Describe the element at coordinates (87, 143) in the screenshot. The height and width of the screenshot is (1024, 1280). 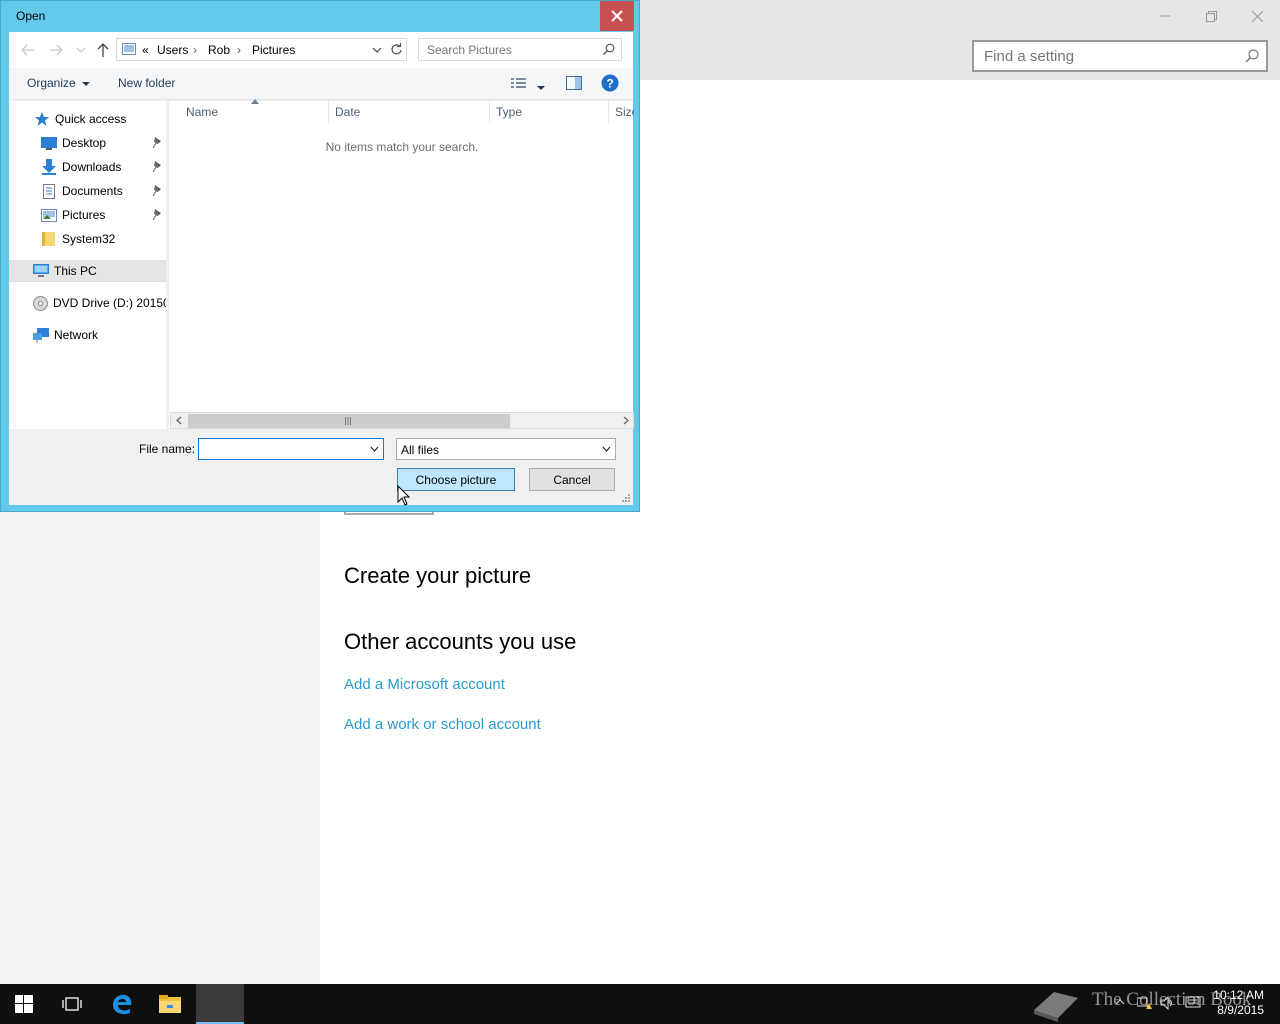
I see `nav-desktop: Desktop` at that location.